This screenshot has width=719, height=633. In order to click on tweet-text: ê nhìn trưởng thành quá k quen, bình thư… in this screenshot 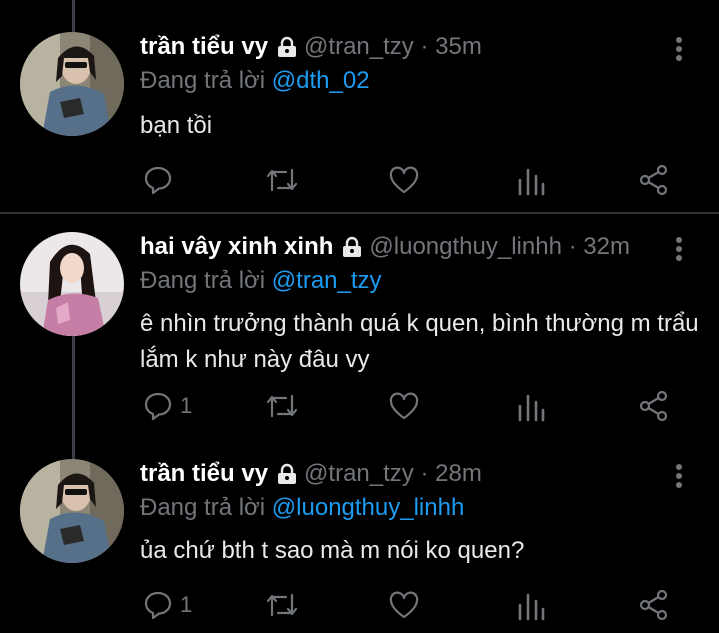, I will do `click(419, 341)`.